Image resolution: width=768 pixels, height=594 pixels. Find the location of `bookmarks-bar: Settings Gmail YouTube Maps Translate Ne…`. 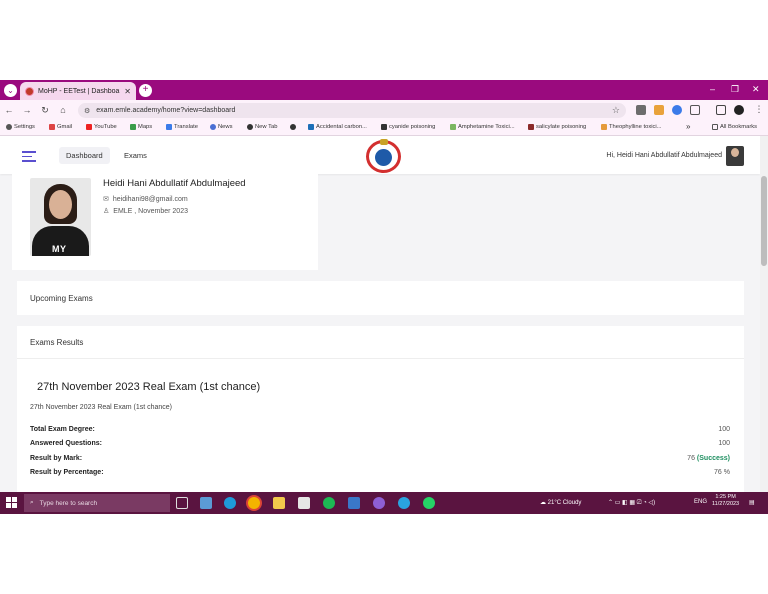

bookmarks-bar: Settings Gmail YouTube Maps Translate Ne… is located at coordinates (384, 128).